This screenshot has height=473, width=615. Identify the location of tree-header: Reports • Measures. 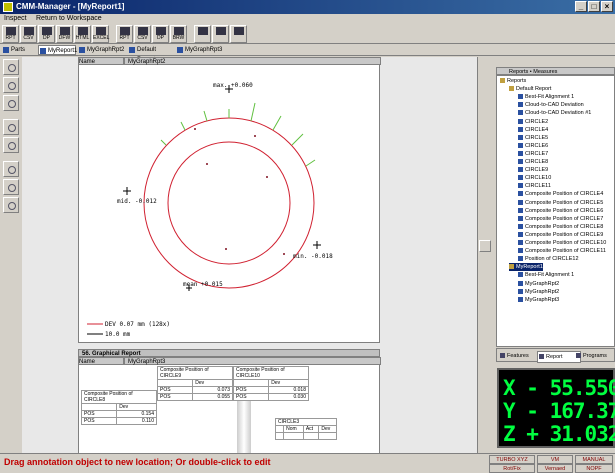
(555, 71).